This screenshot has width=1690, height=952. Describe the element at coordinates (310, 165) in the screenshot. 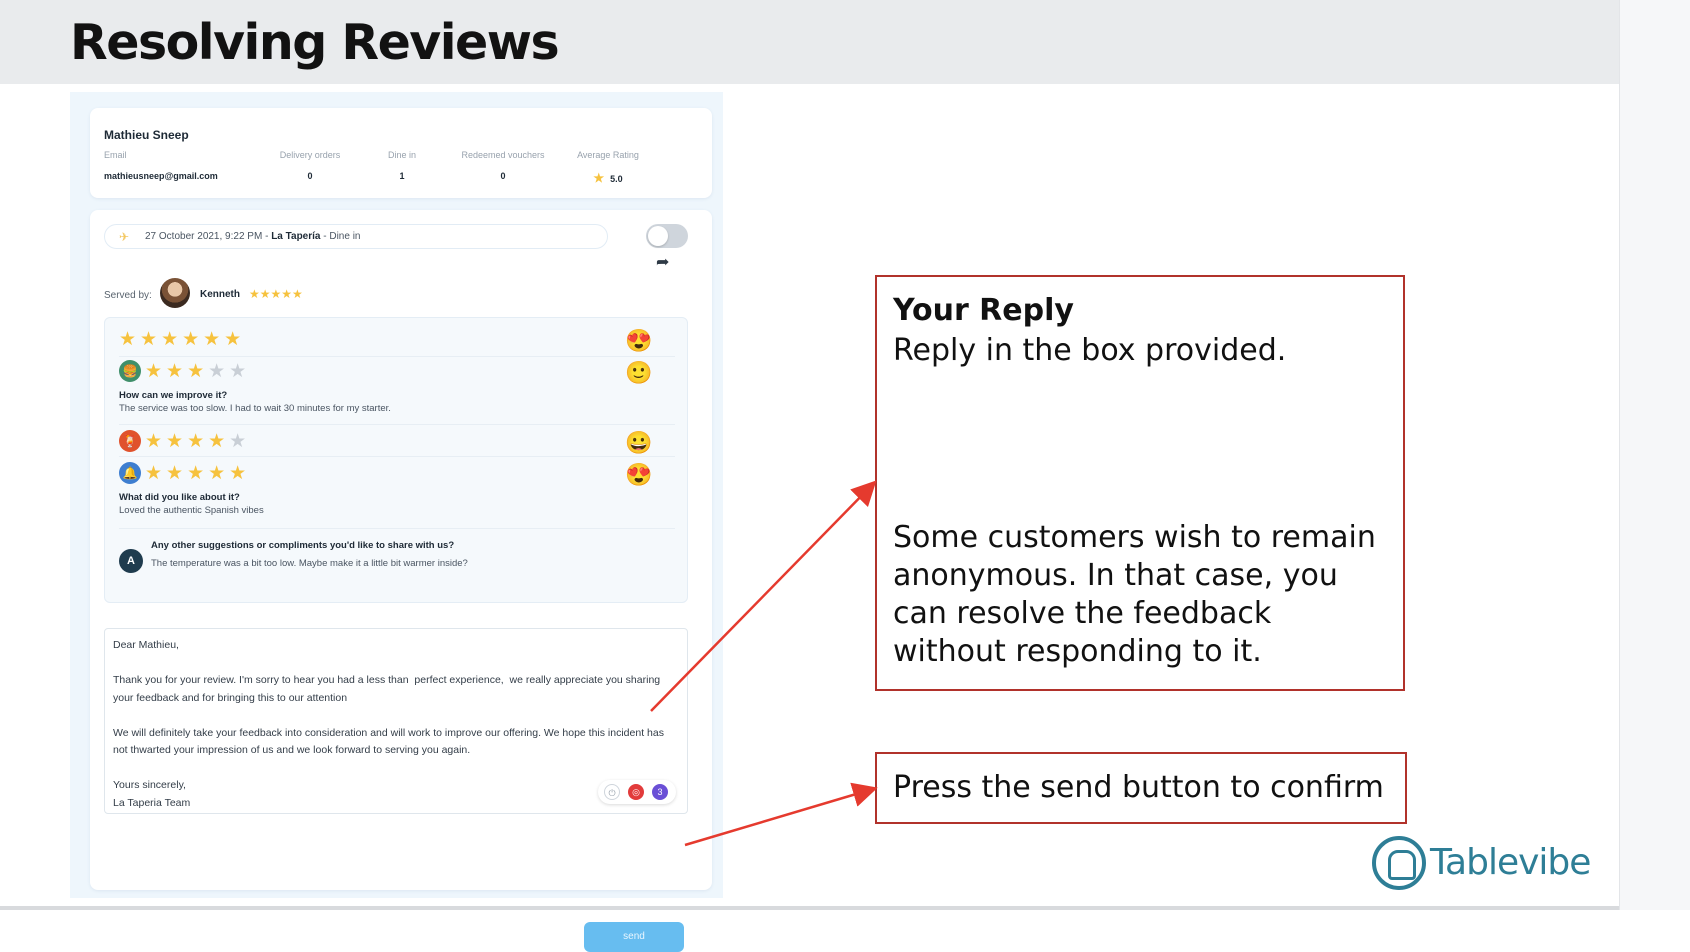

I see `delivery-column: Delivery orders 0` at that location.